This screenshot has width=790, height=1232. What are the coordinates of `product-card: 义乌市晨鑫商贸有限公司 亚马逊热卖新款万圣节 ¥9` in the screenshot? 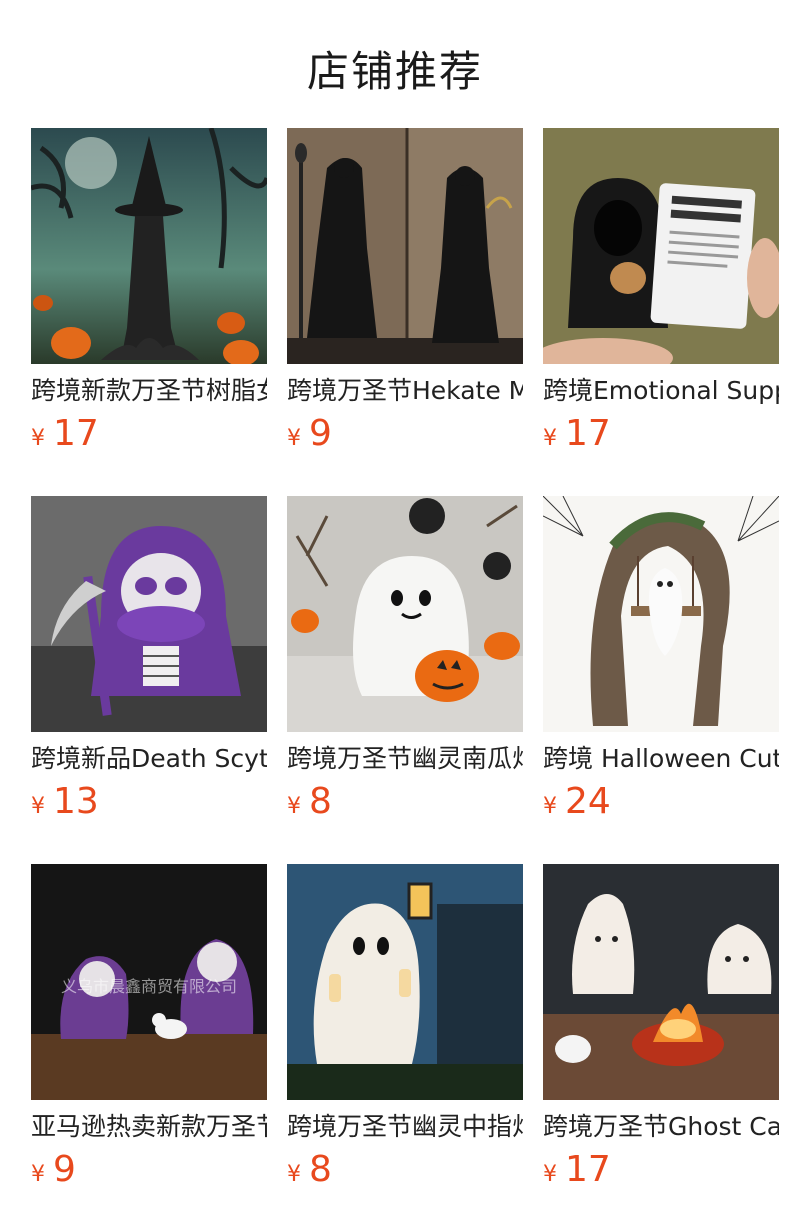 It's located at (149, 1030).